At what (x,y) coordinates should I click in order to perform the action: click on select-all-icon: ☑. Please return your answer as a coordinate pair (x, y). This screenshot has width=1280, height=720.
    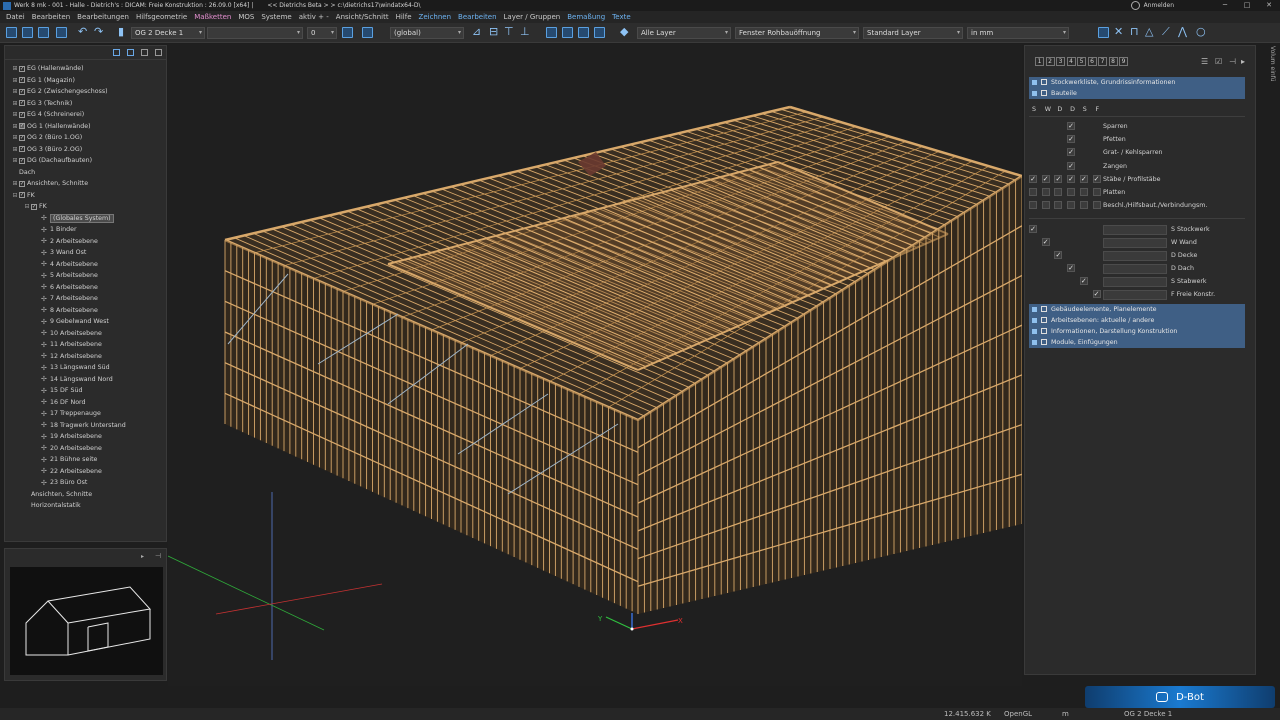
    Looking at the image, I should click on (1218, 61).